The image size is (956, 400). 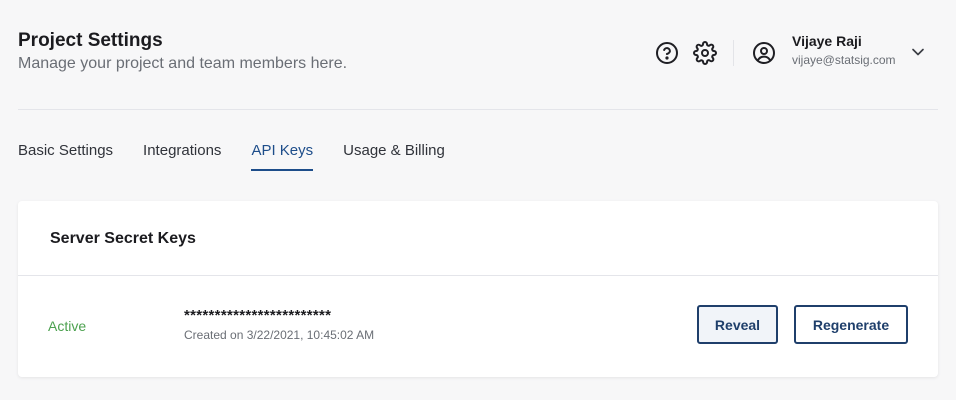 I want to click on chevron-down-icon, so click(x=920, y=54).